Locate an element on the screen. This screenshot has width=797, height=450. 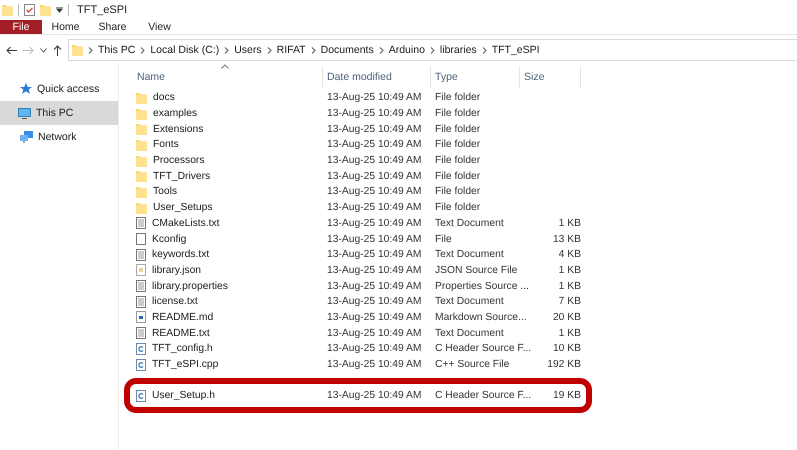
file-row: license.txt 13-Aug-25 10:49 AM Text Document 7 KB is located at coordinates (356, 302).